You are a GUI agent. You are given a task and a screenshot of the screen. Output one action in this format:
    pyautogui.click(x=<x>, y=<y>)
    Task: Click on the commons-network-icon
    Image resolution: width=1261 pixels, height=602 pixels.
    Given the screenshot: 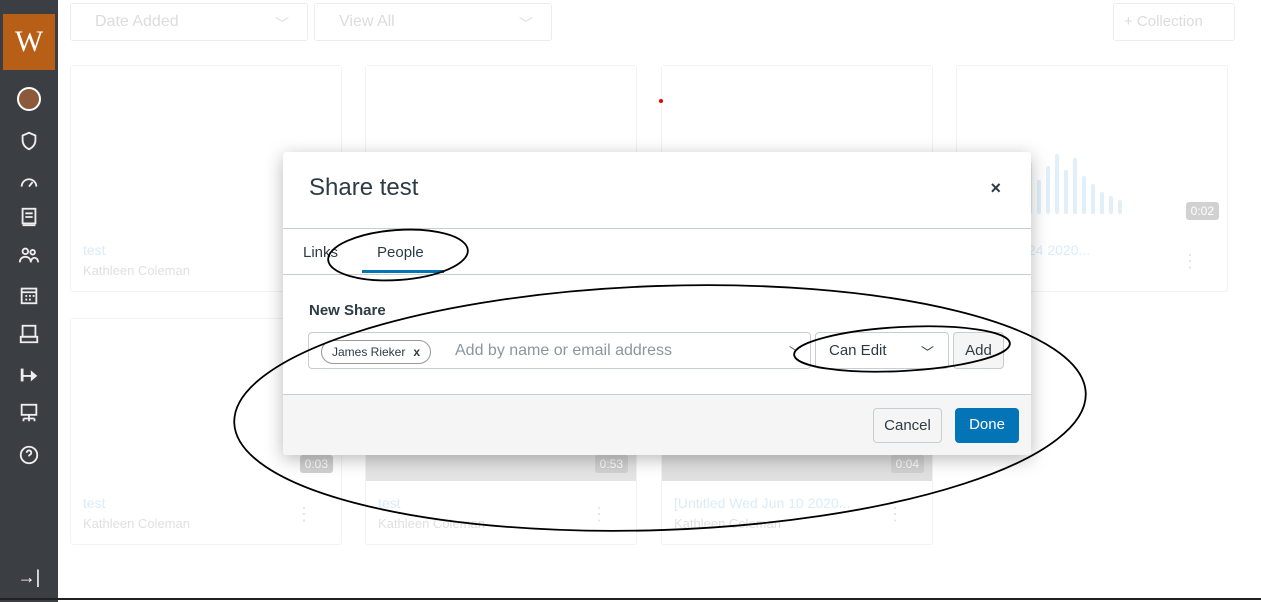 What is the action you would take?
    pyautogui.click(x=29, y=413)
    